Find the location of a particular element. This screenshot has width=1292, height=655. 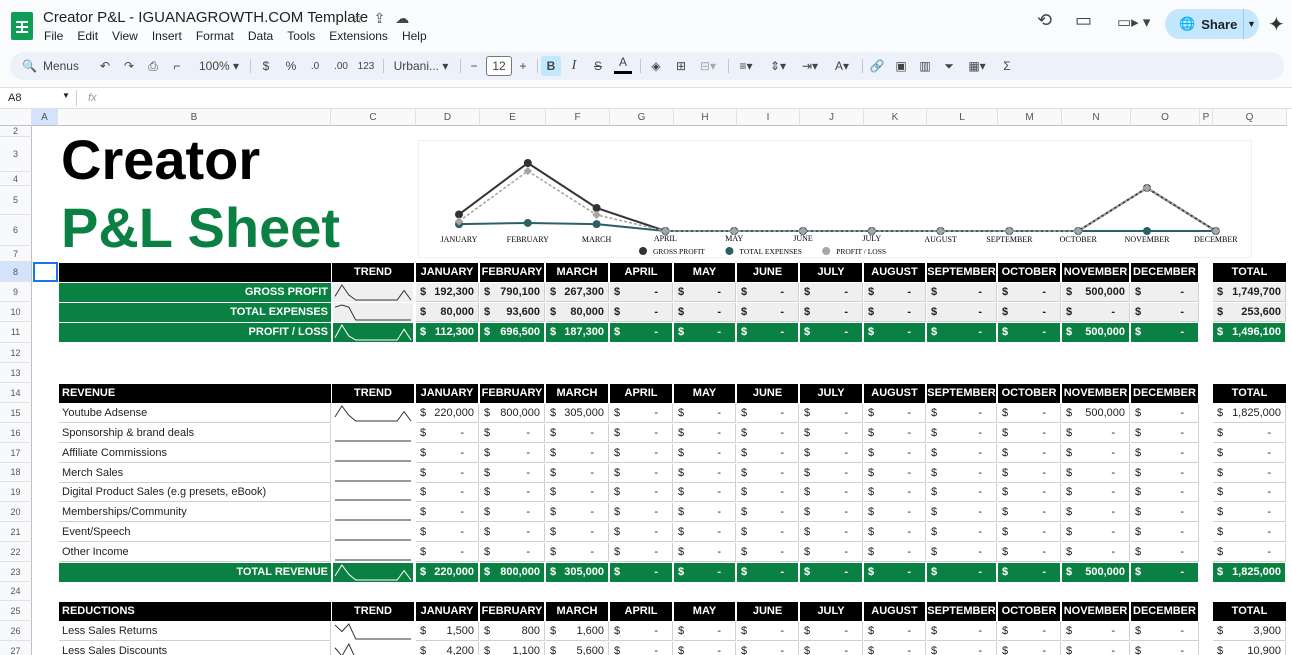

name-box: A8 is located at coordinates (14, 98).